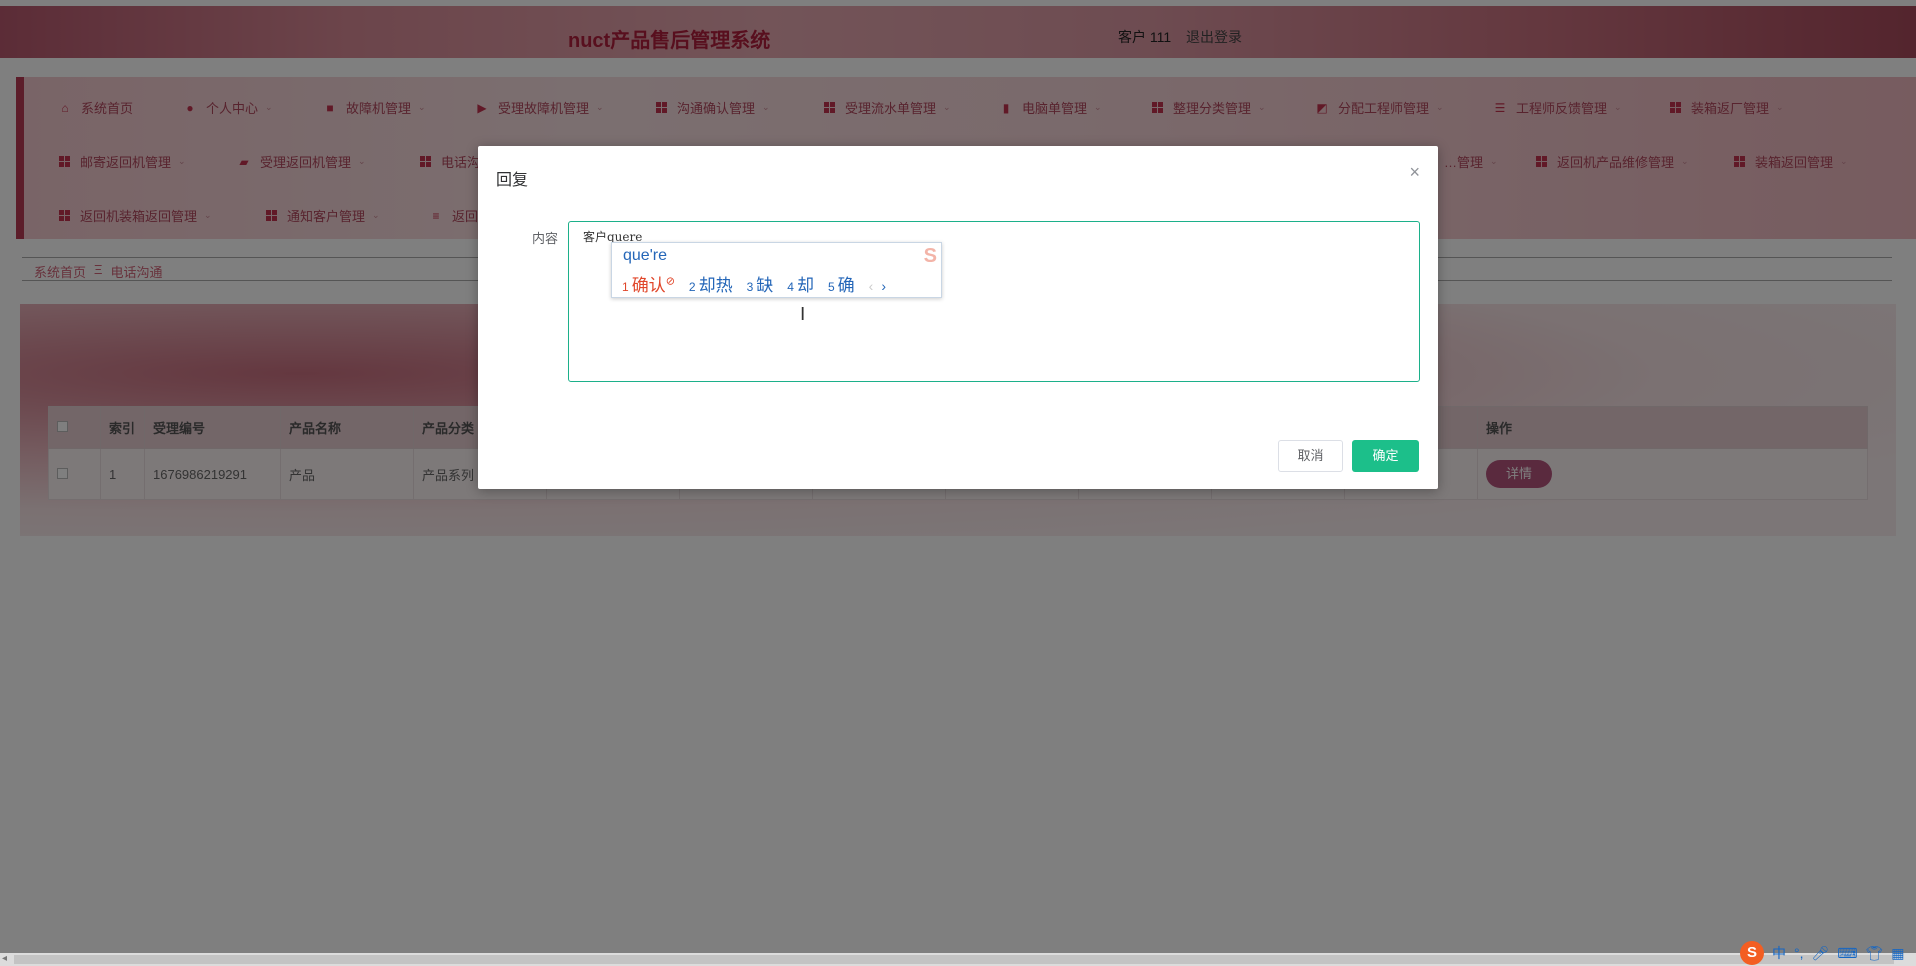 The image size is (1916, 966). What do you see at coordinates (1414, 172) in the screenshot?
I see `close-icon: ×` at bounding box center [1414, 172].